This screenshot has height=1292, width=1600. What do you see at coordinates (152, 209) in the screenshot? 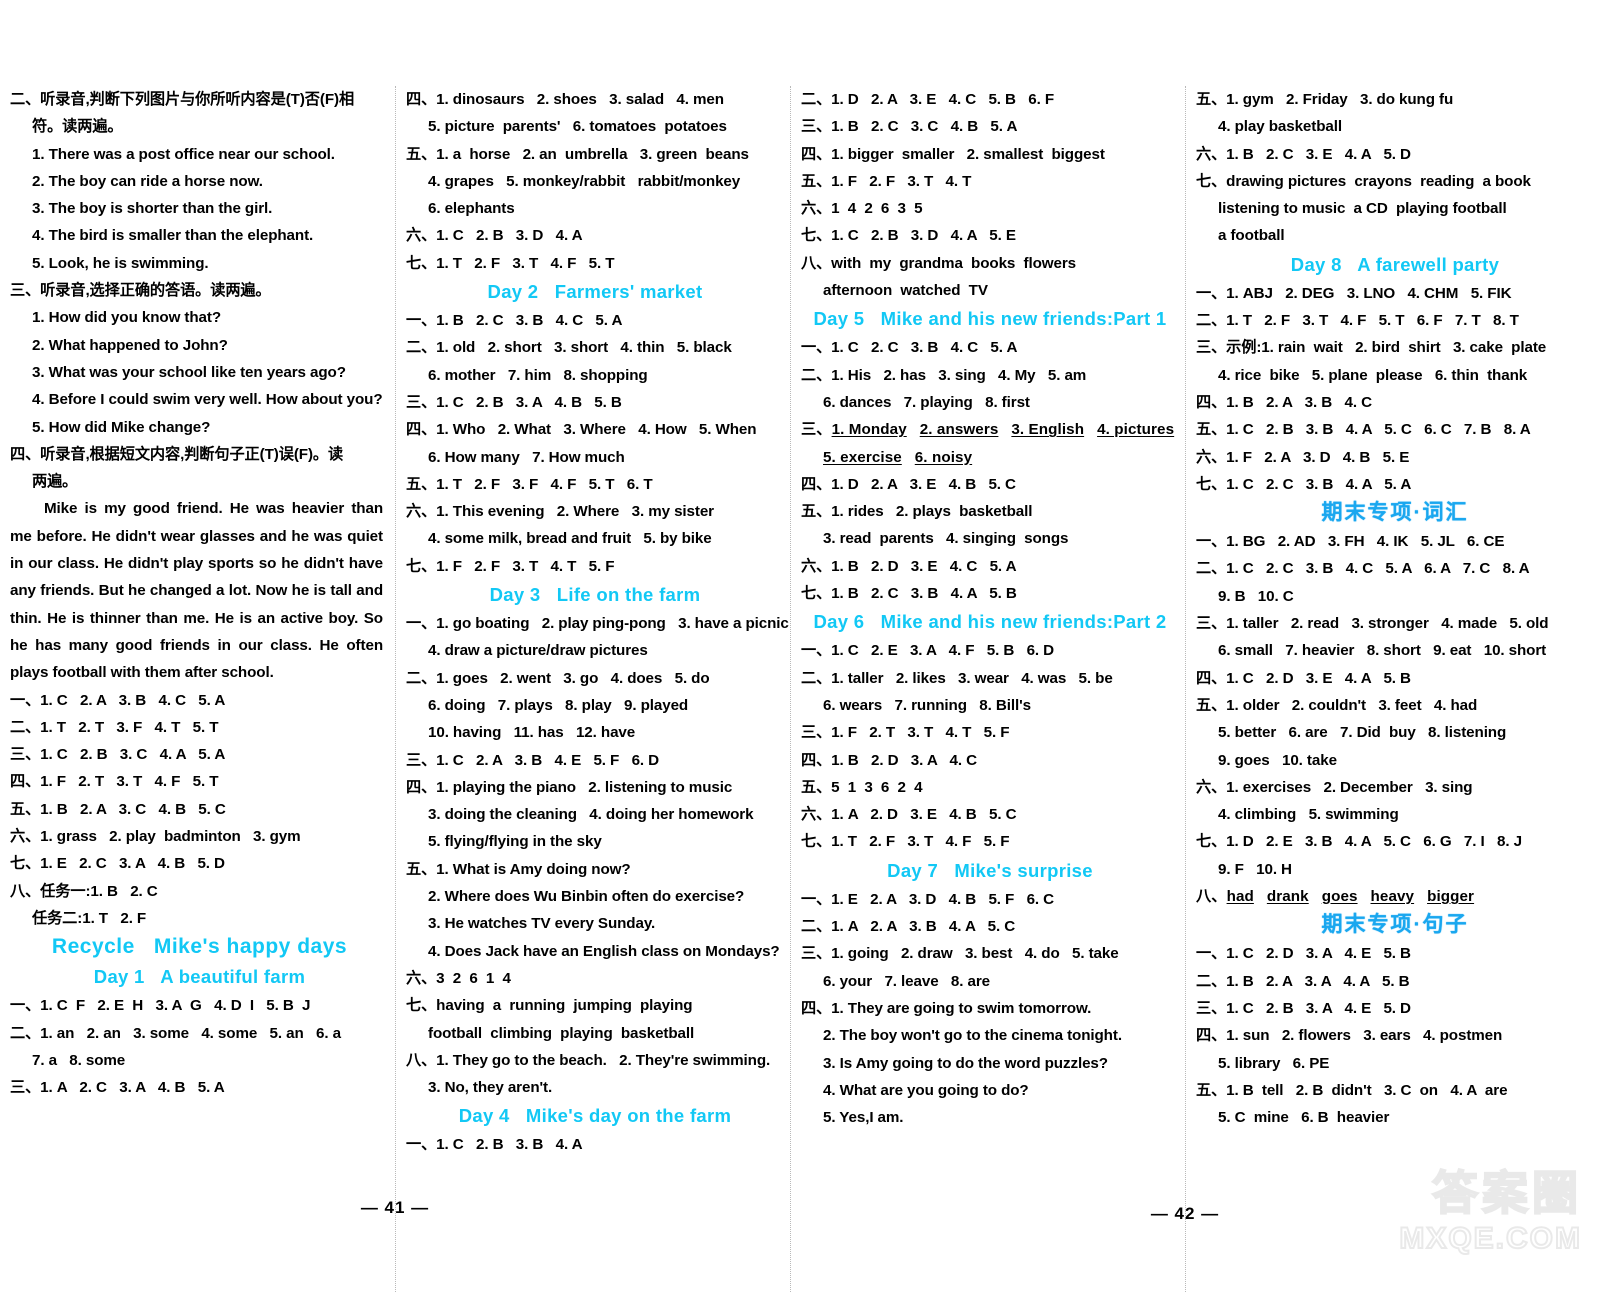
I see `answer-line: 3. The boy is shorter than the girl.` at bounding box center [152, 209].